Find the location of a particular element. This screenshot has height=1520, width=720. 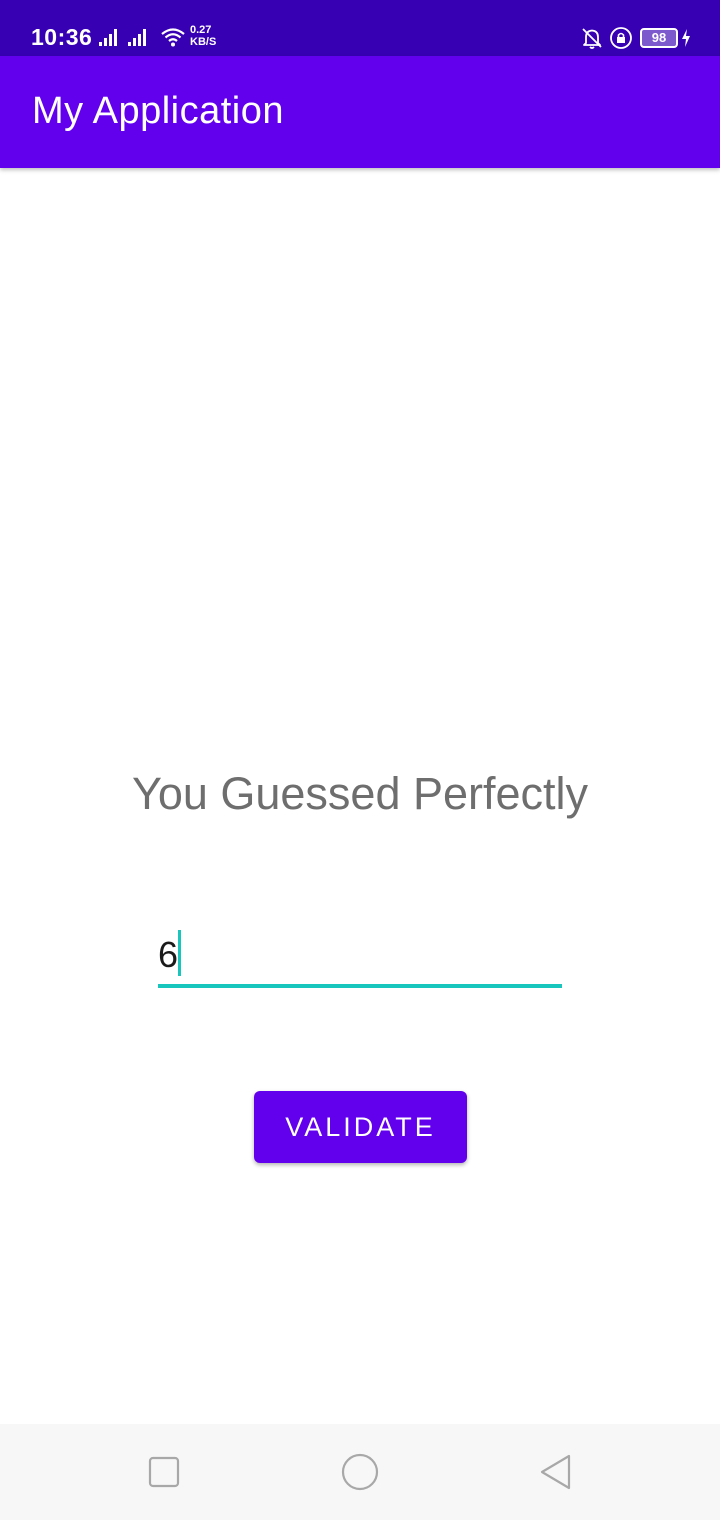

battery-level: 98 is located at coordinates (659, 37).